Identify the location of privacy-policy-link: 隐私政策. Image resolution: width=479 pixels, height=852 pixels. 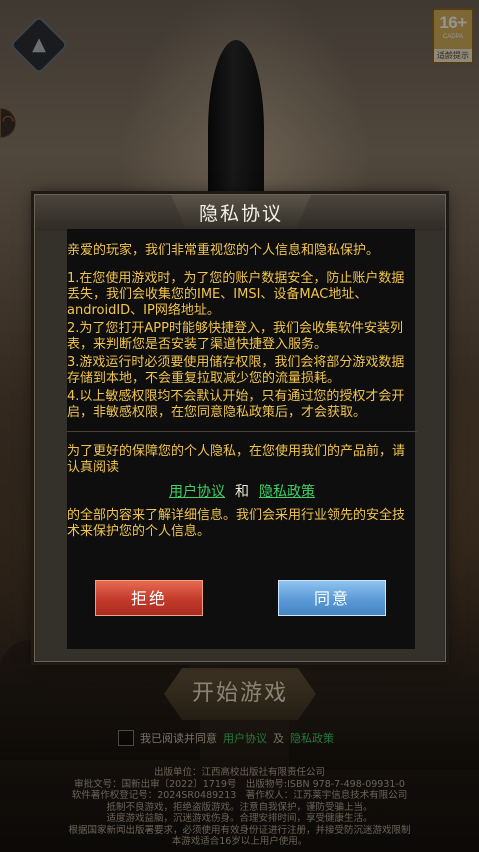
(287, 492).